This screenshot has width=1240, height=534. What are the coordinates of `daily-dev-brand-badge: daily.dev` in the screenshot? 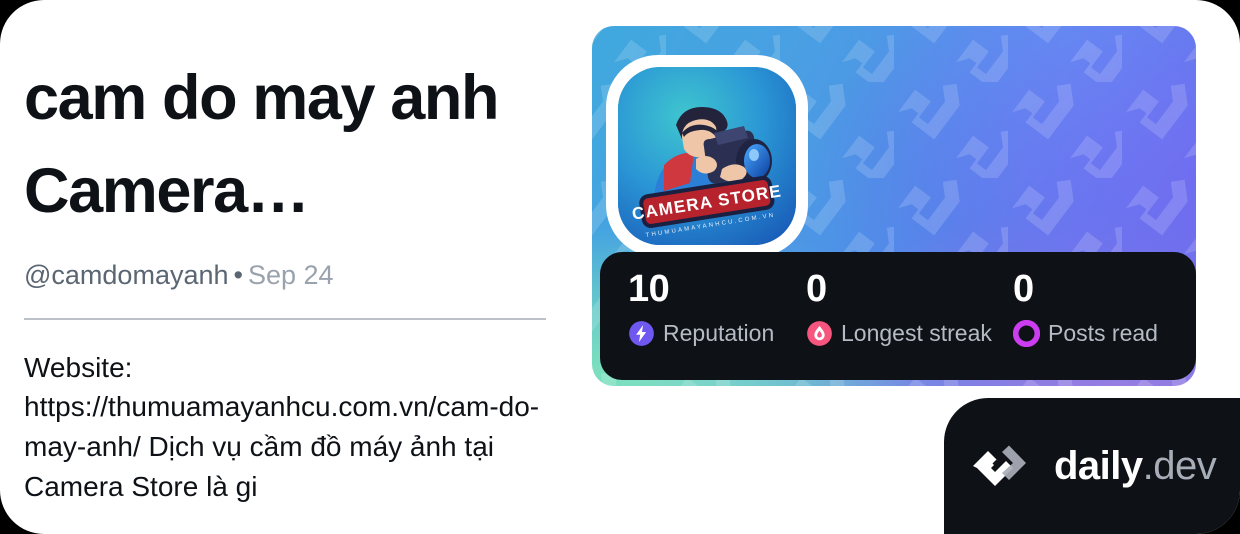 It's located at (1092, 466).